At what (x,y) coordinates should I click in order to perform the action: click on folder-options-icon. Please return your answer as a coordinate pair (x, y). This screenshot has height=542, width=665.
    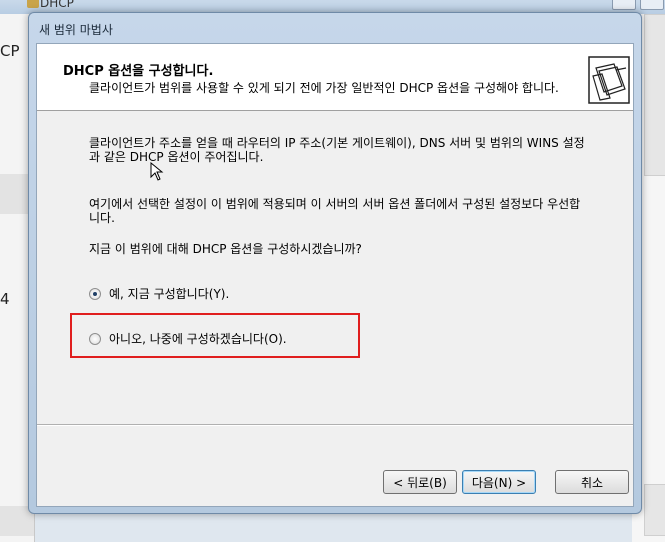
    Looking at the image, I should click on (609, 80).